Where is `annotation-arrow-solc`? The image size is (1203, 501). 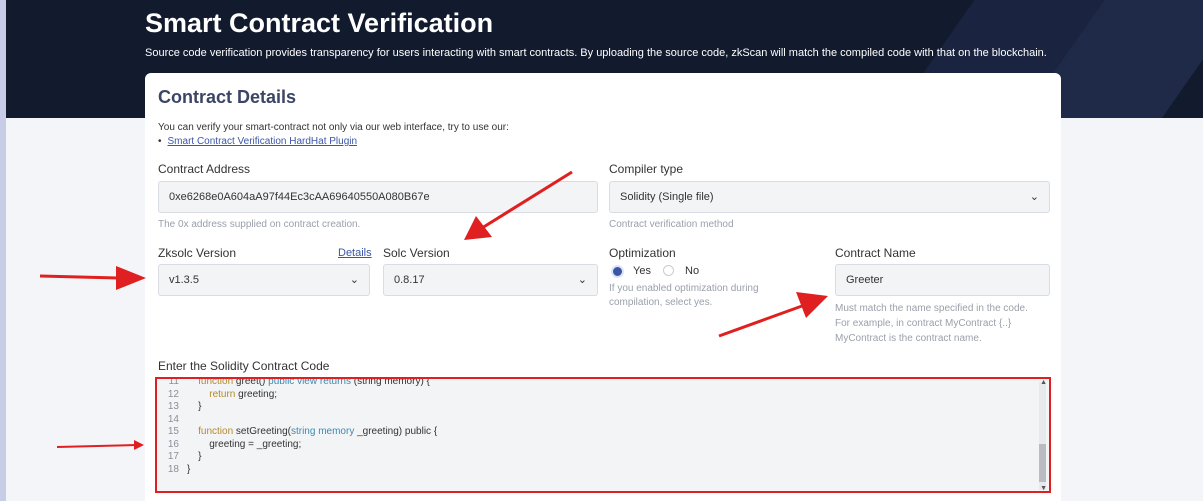 annotation-arrow-solc is located at coordinates (518, 205).